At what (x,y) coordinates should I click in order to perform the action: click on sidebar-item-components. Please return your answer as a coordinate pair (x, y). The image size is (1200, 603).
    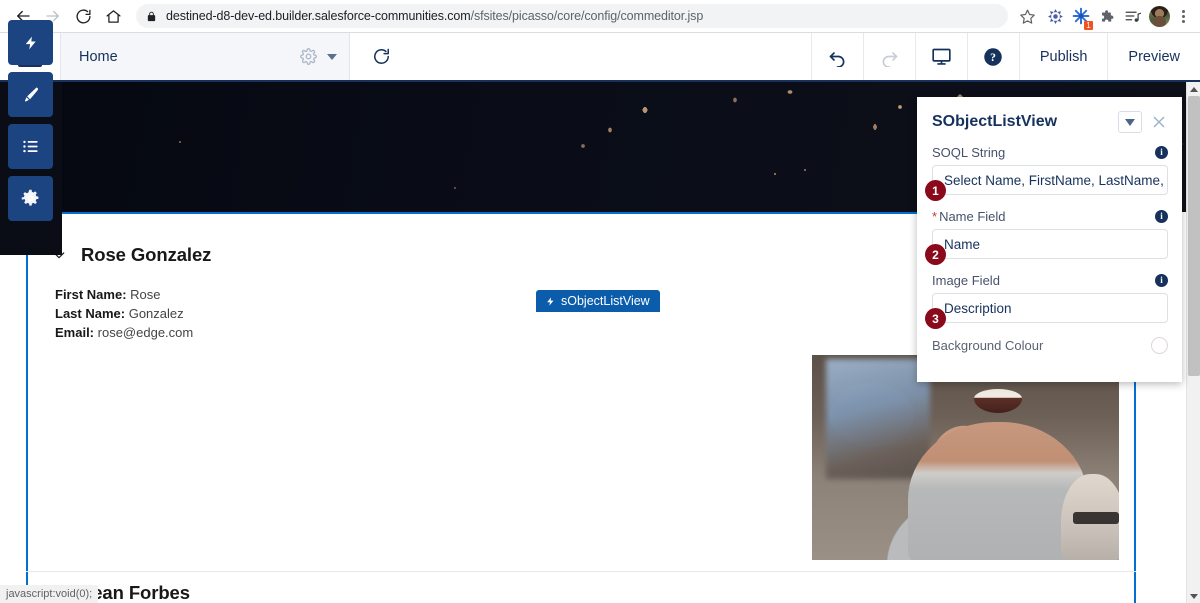
    Looking at the image, I should click on (30, 42).